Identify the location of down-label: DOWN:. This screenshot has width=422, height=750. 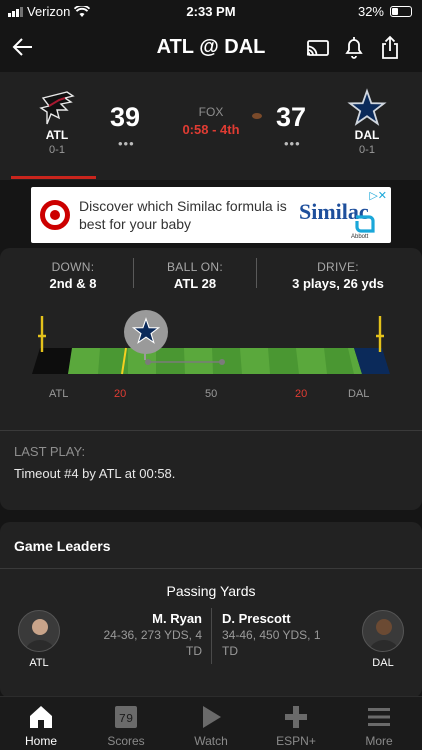
(73, 267).